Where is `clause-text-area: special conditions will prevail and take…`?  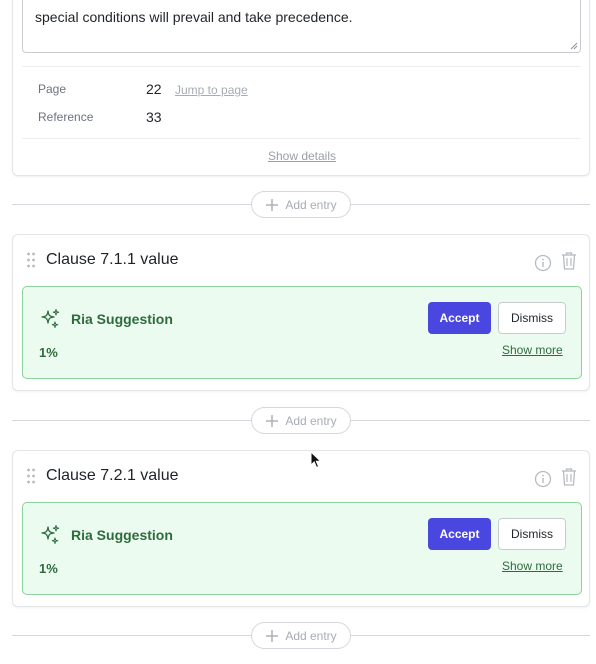
clause-text-area: special conditions will prevail and take… is located at coordinates (301, 26).